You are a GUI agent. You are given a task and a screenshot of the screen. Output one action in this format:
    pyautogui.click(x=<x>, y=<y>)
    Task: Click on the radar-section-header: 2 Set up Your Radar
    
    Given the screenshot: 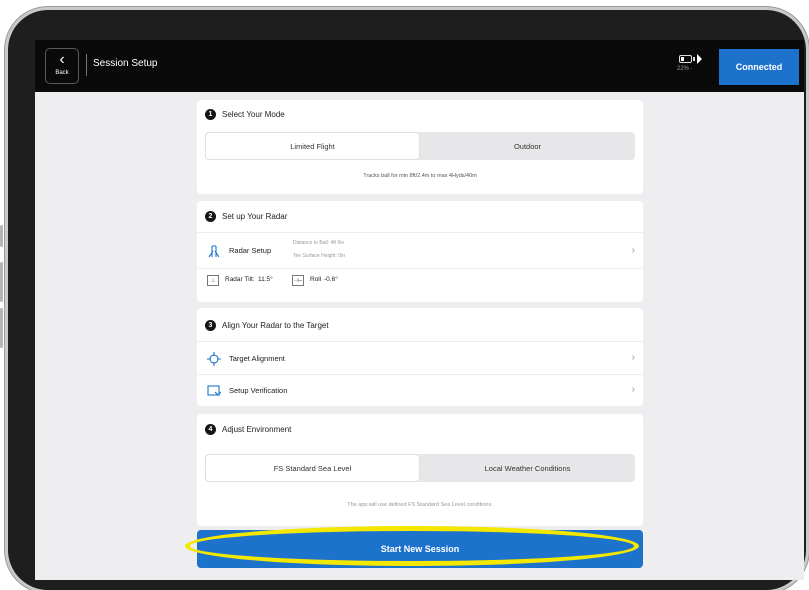 What is the action you would take?
    pyautogui.click(x=246, y=216)
    